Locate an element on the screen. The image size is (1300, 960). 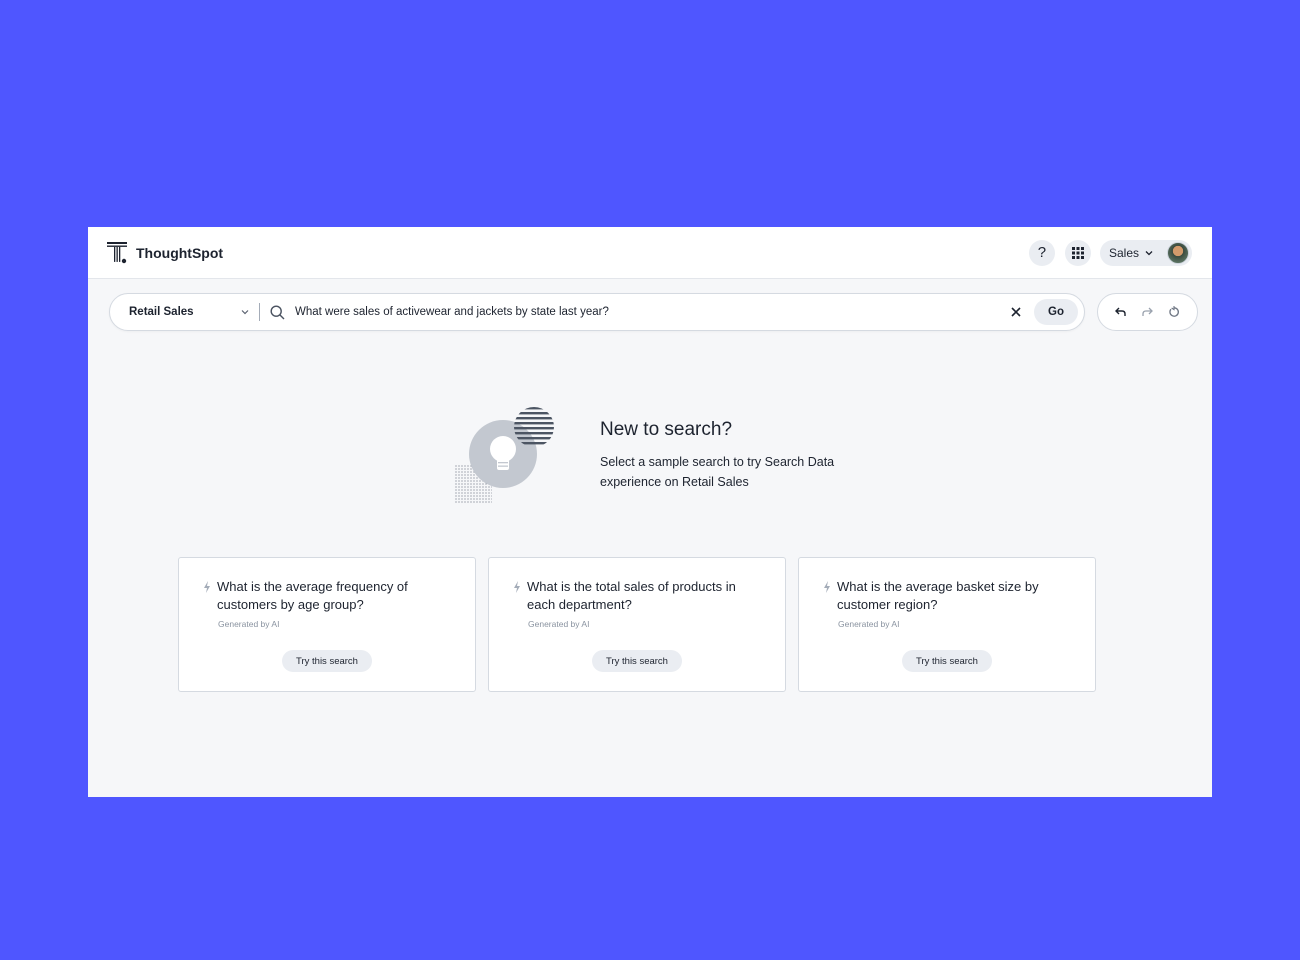
brand: ThoughtSpot is located at coordinates (165, 252).